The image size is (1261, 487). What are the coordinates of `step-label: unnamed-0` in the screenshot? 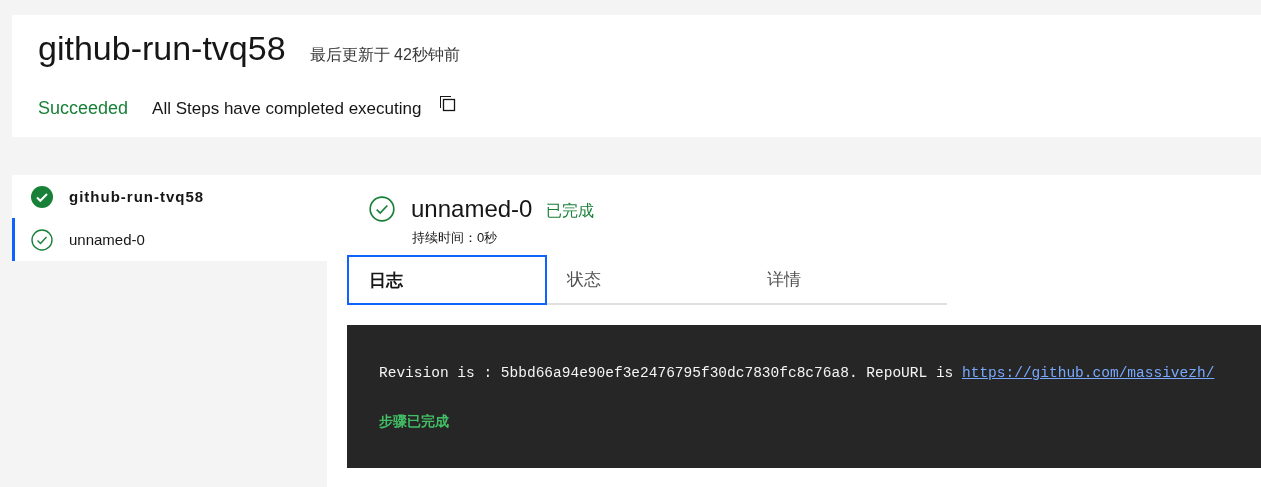 It's located at (107, 239).